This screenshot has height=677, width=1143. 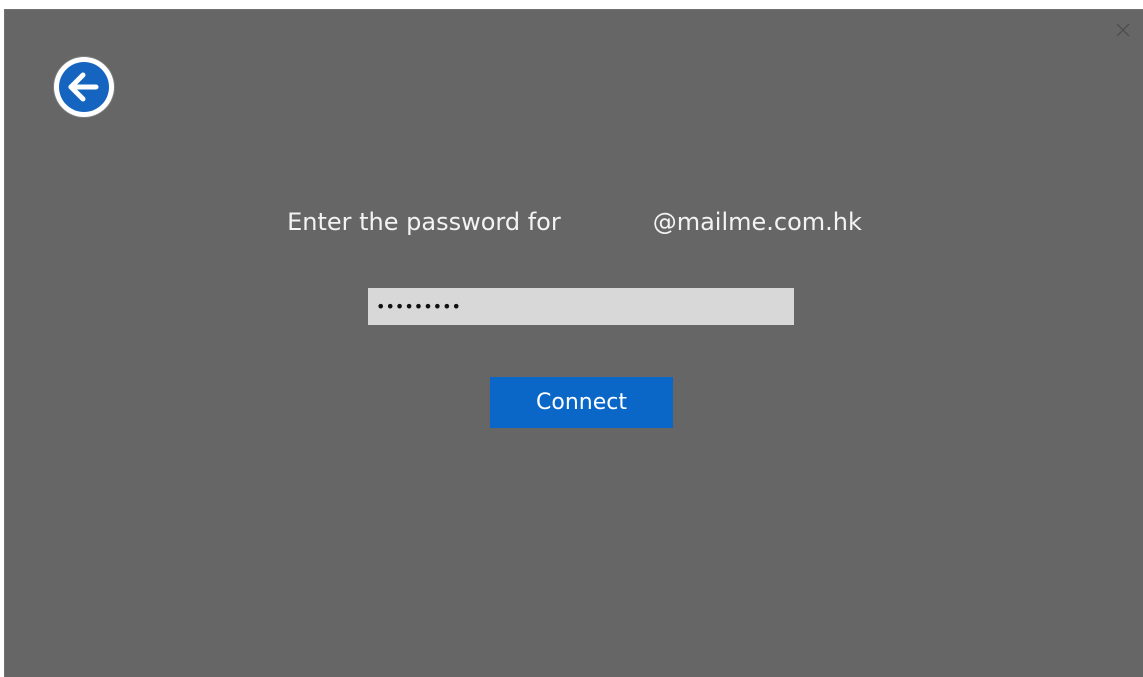 I want to click on back-button, so click(x=84, y=87).